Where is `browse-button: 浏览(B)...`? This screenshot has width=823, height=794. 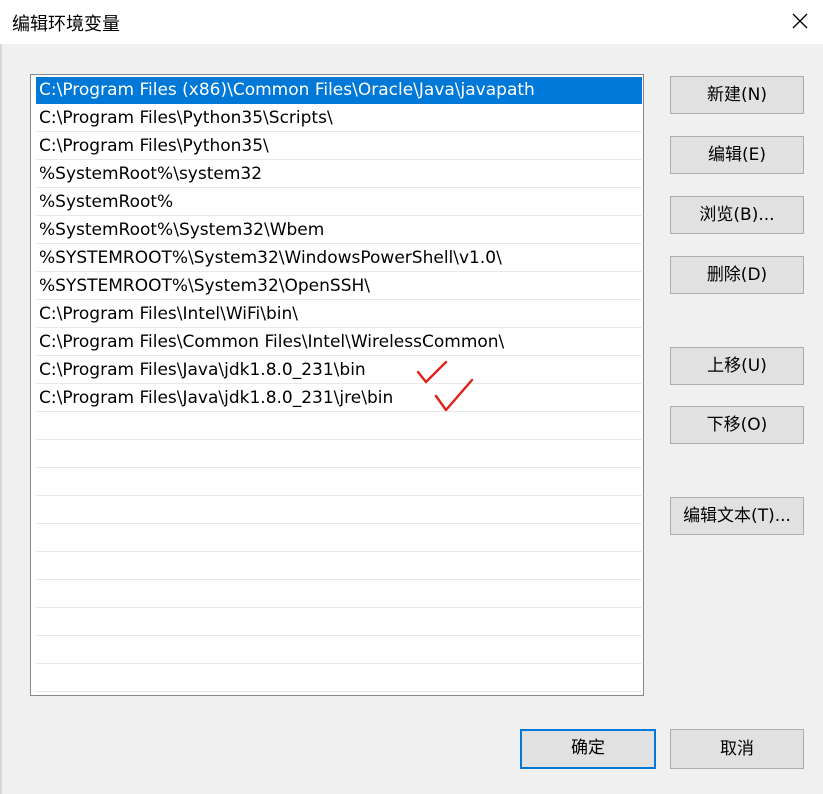
browse-button: 浏览(B)... is located at coordinates (737, 215).